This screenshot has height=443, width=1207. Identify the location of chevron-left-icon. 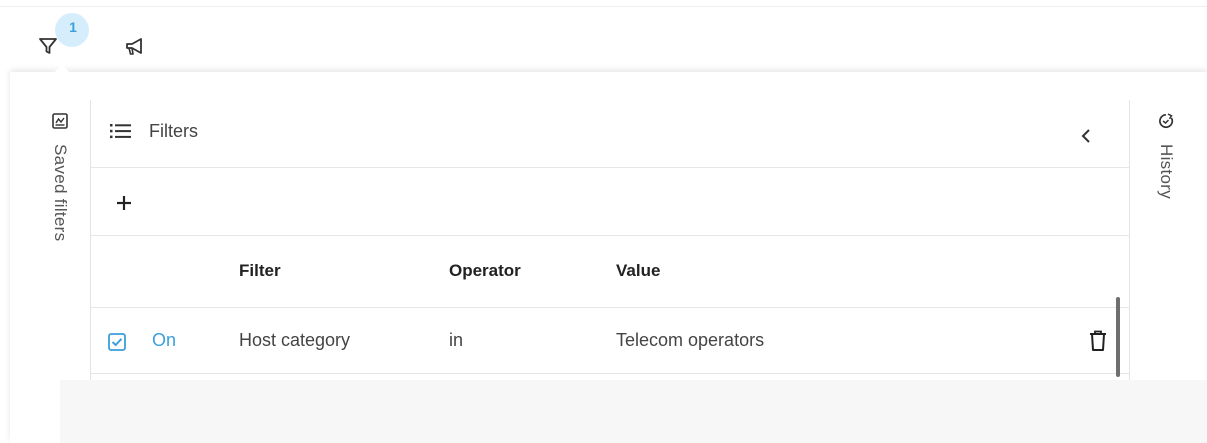
(1085, 136).